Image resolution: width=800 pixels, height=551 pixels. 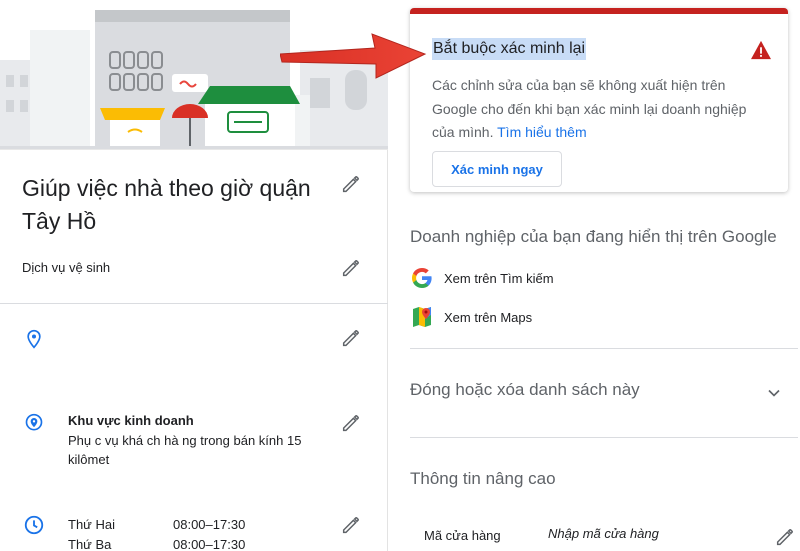 I want to click on store-code-label: Mã cửa hàng, so click(x=462, y=535).